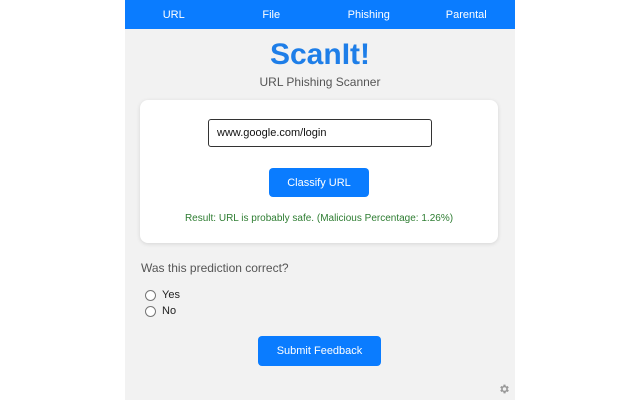 Image resolution: width=640 pixels, height=400 pixels. What do you see at coordinates (466, 15) in the screenshot?
I see `nav-tab-parental: Parental` at bounding box center [466, 15].